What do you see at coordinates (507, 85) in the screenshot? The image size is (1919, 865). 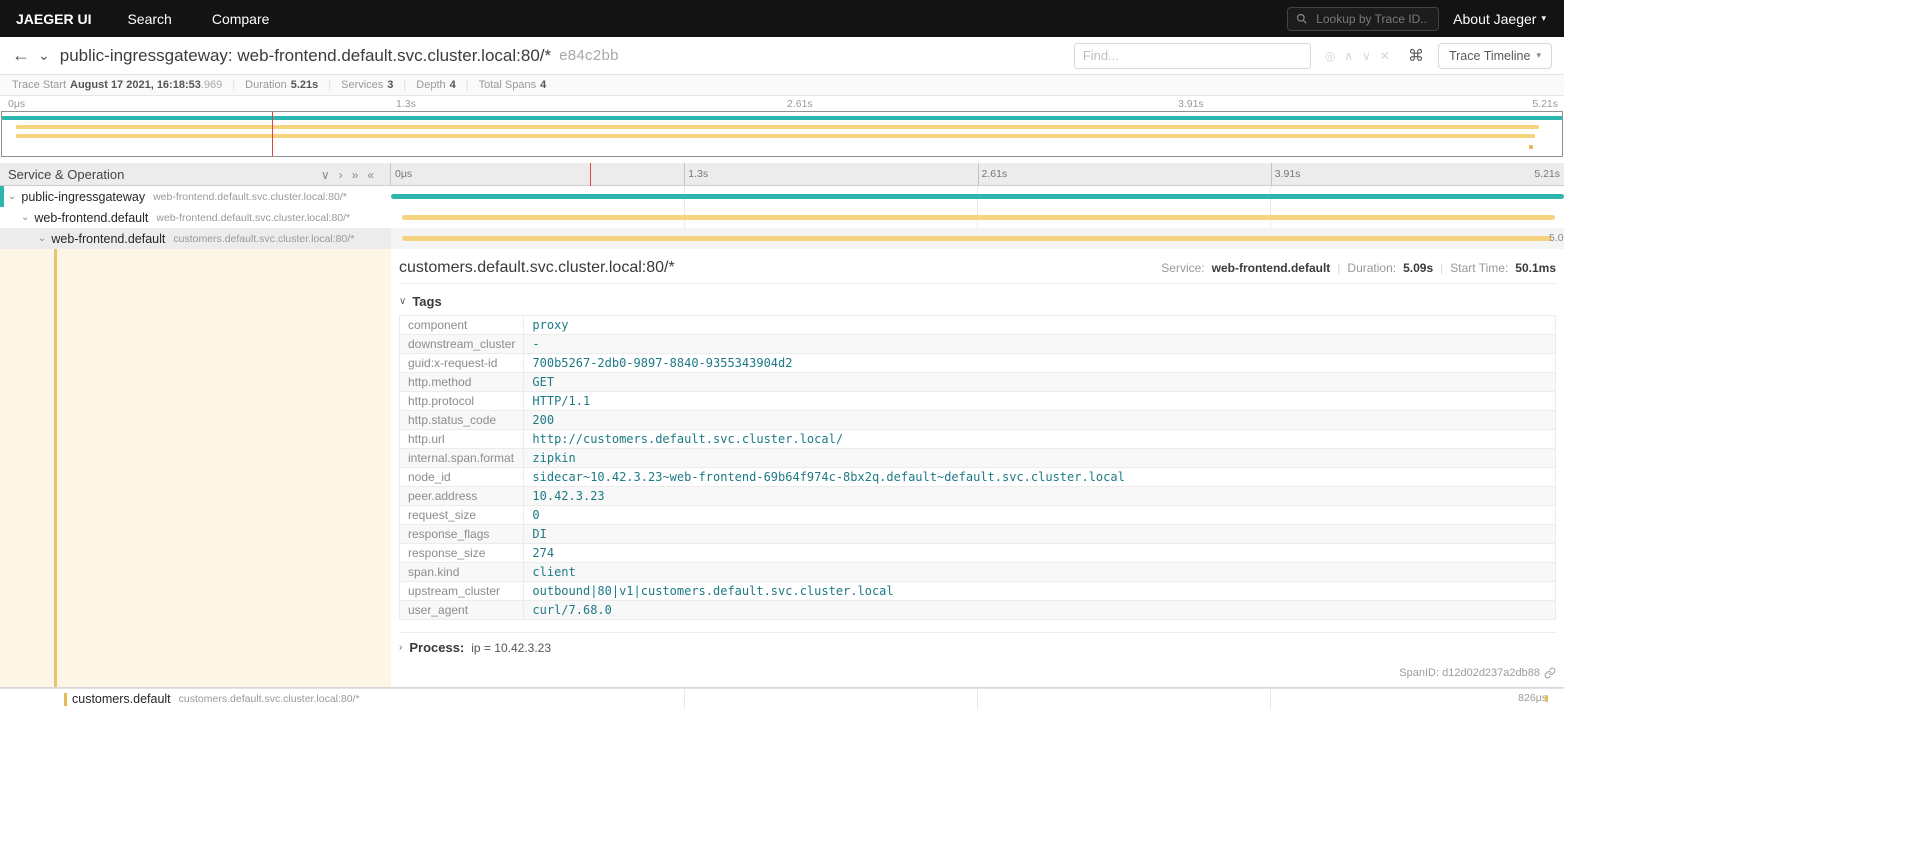 I see `summary-label: Total Spans` at bounding box center [507, 85].